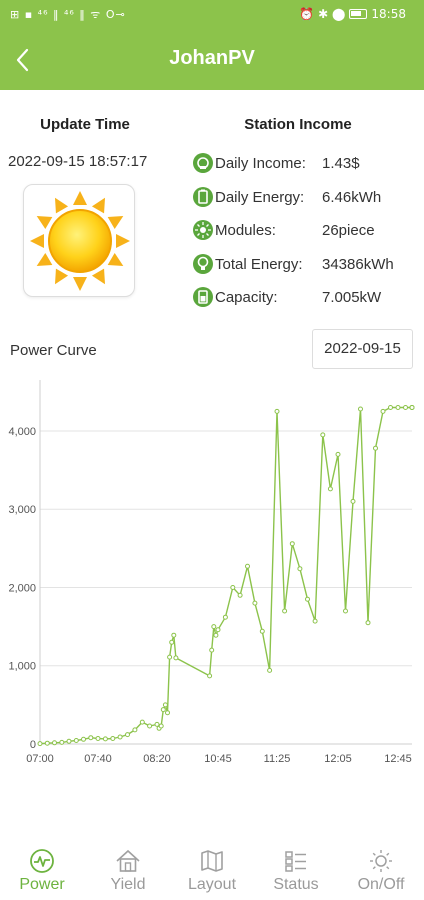  What do you see at coordinates (245, 230) in the screenshot?
I see `income-label: Modules:` at bounding box center [245, 230].